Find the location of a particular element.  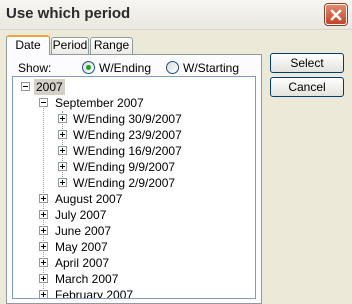

tree-node-week: W/Ending 2/9/2007 is located at coordinates (133, 183).